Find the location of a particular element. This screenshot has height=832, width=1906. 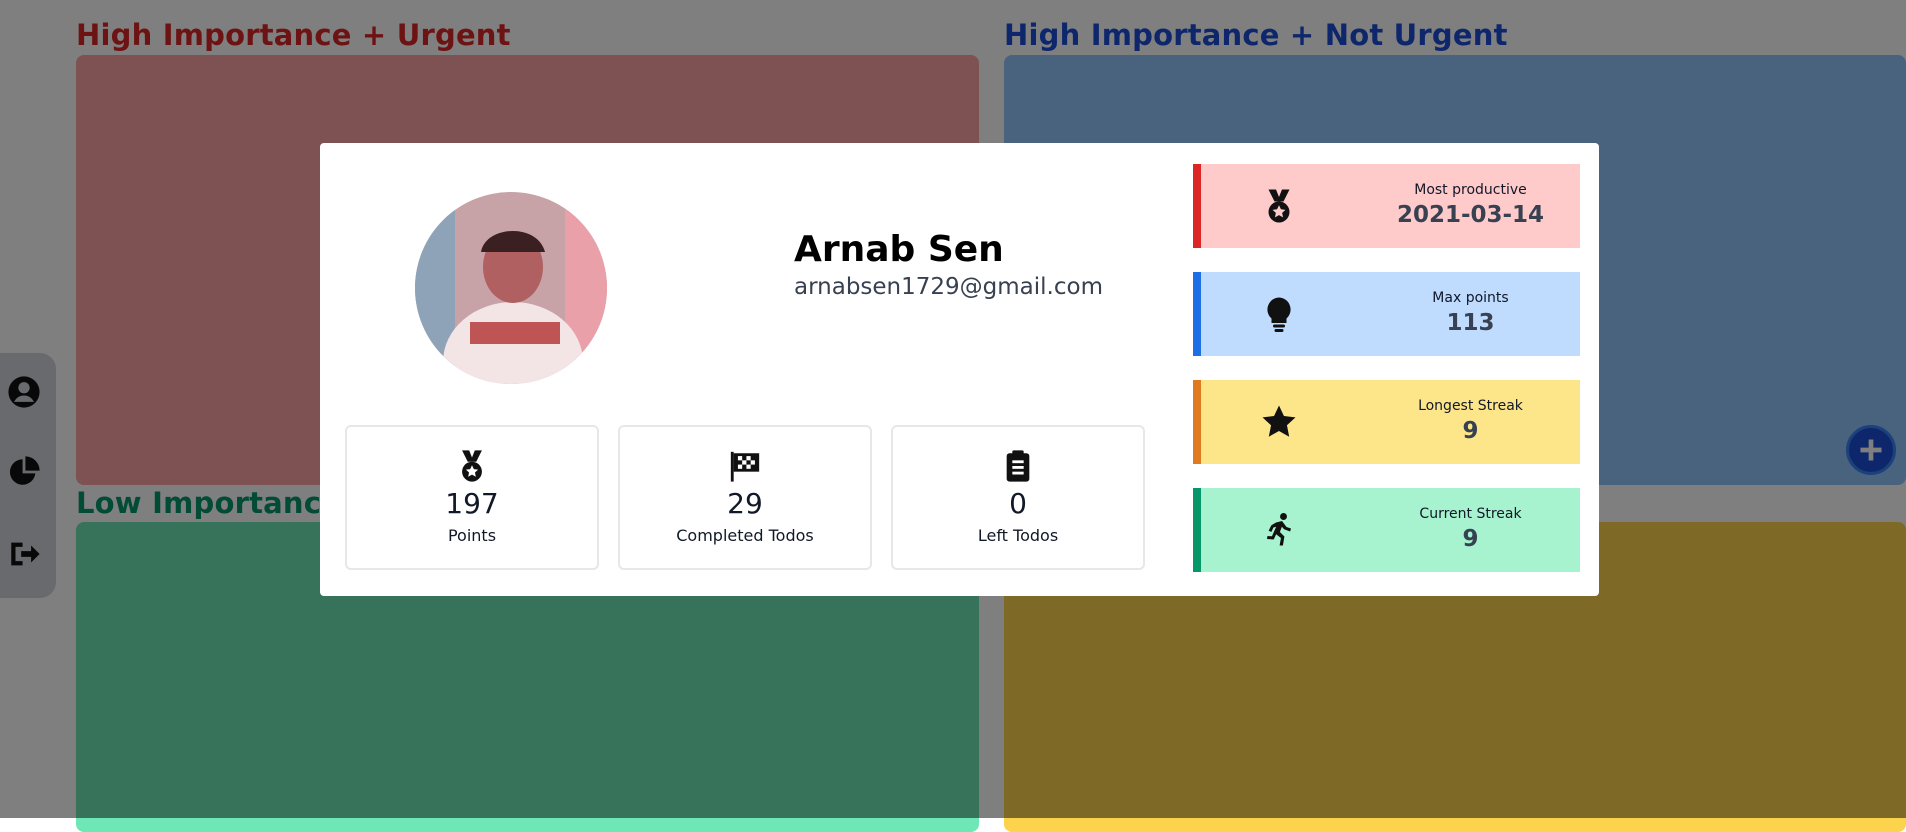

most-productive-label: Most productive is located at coordinates (1470, 190).